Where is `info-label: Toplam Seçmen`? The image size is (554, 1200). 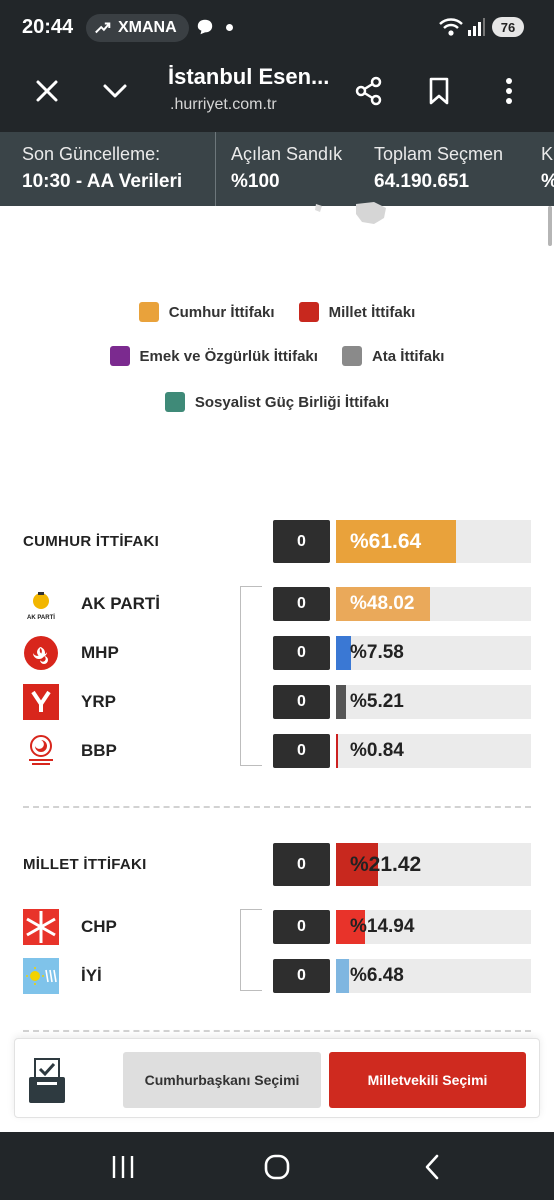 info-label: Toplam Seçmen is located at coordinates (439, 154).